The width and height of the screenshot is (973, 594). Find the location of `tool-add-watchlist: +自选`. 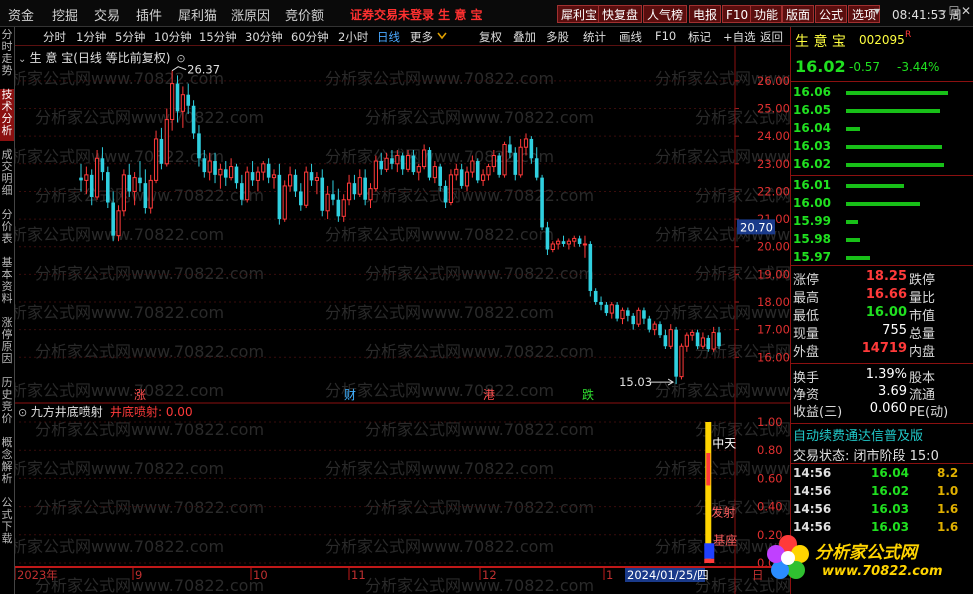

tool-add-watchlist: +自选 is located at coordinates (739, 37).